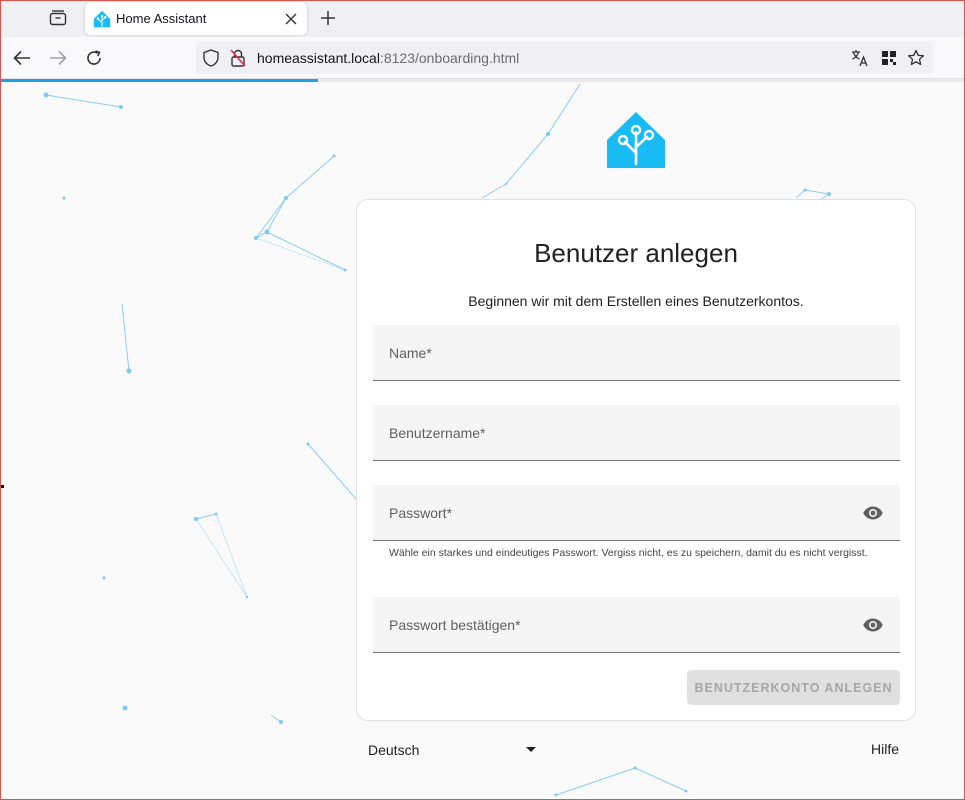 The image size is (965, 800). I want to click on tab-overview-icon, so click(58, 18).